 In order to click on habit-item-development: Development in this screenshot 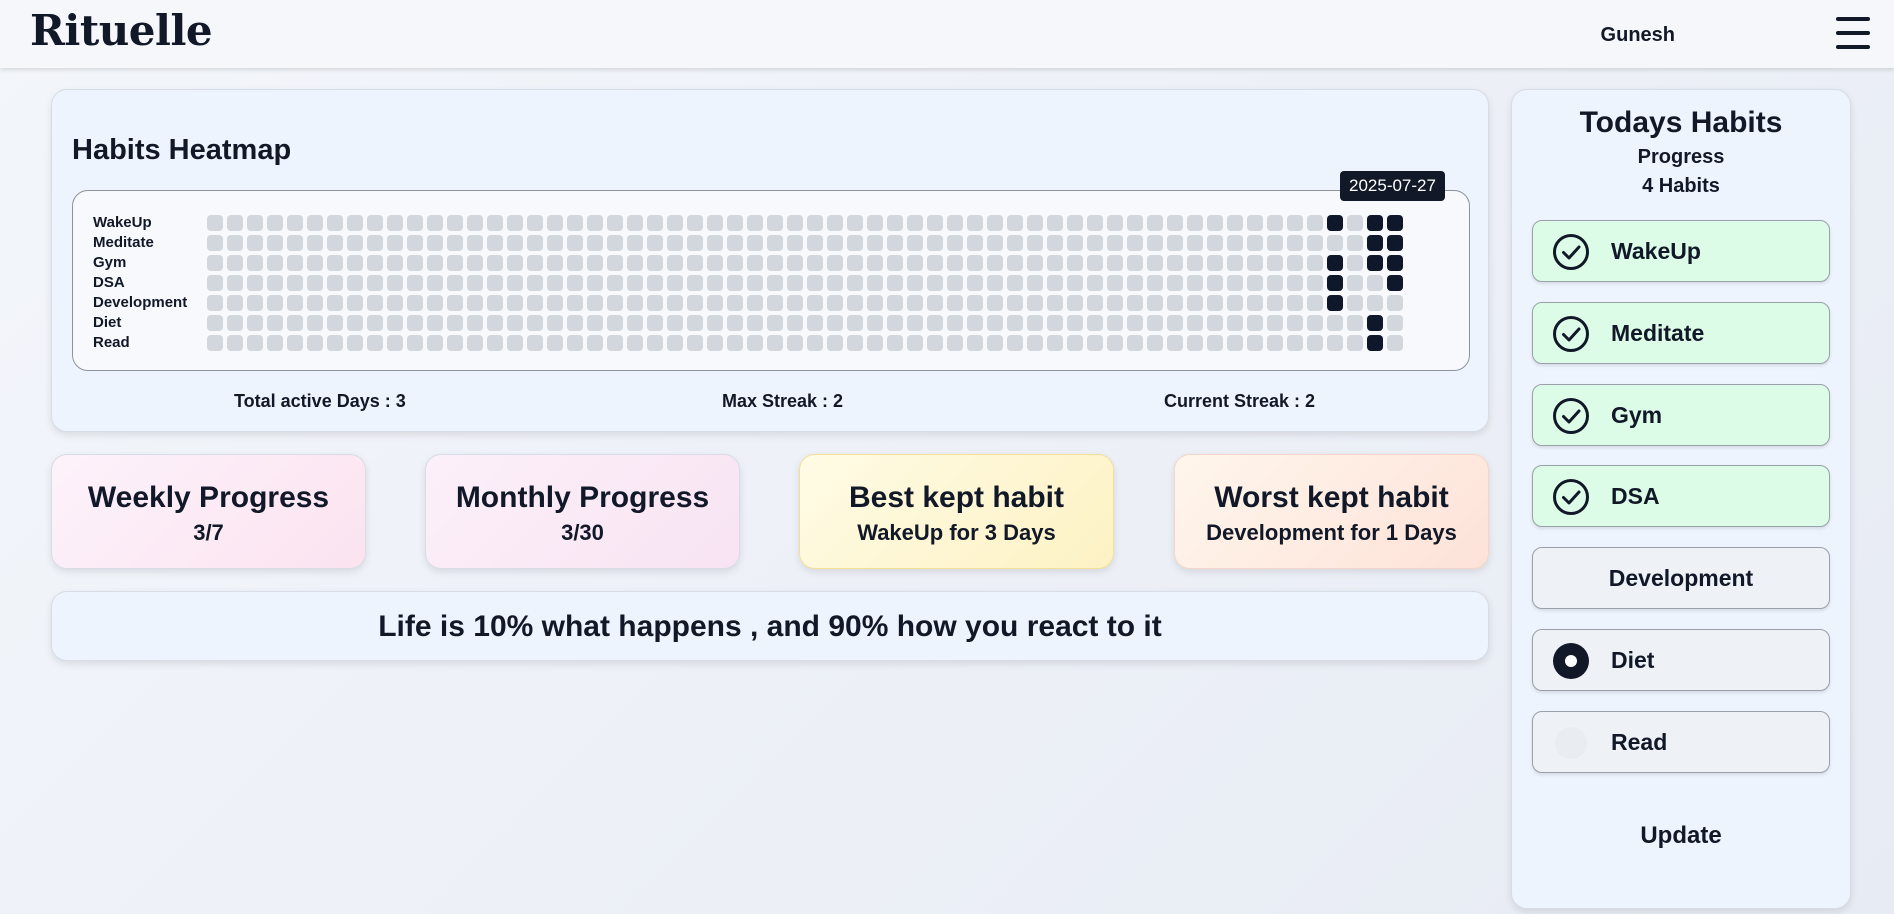, I will do `click(1681, 578)`.